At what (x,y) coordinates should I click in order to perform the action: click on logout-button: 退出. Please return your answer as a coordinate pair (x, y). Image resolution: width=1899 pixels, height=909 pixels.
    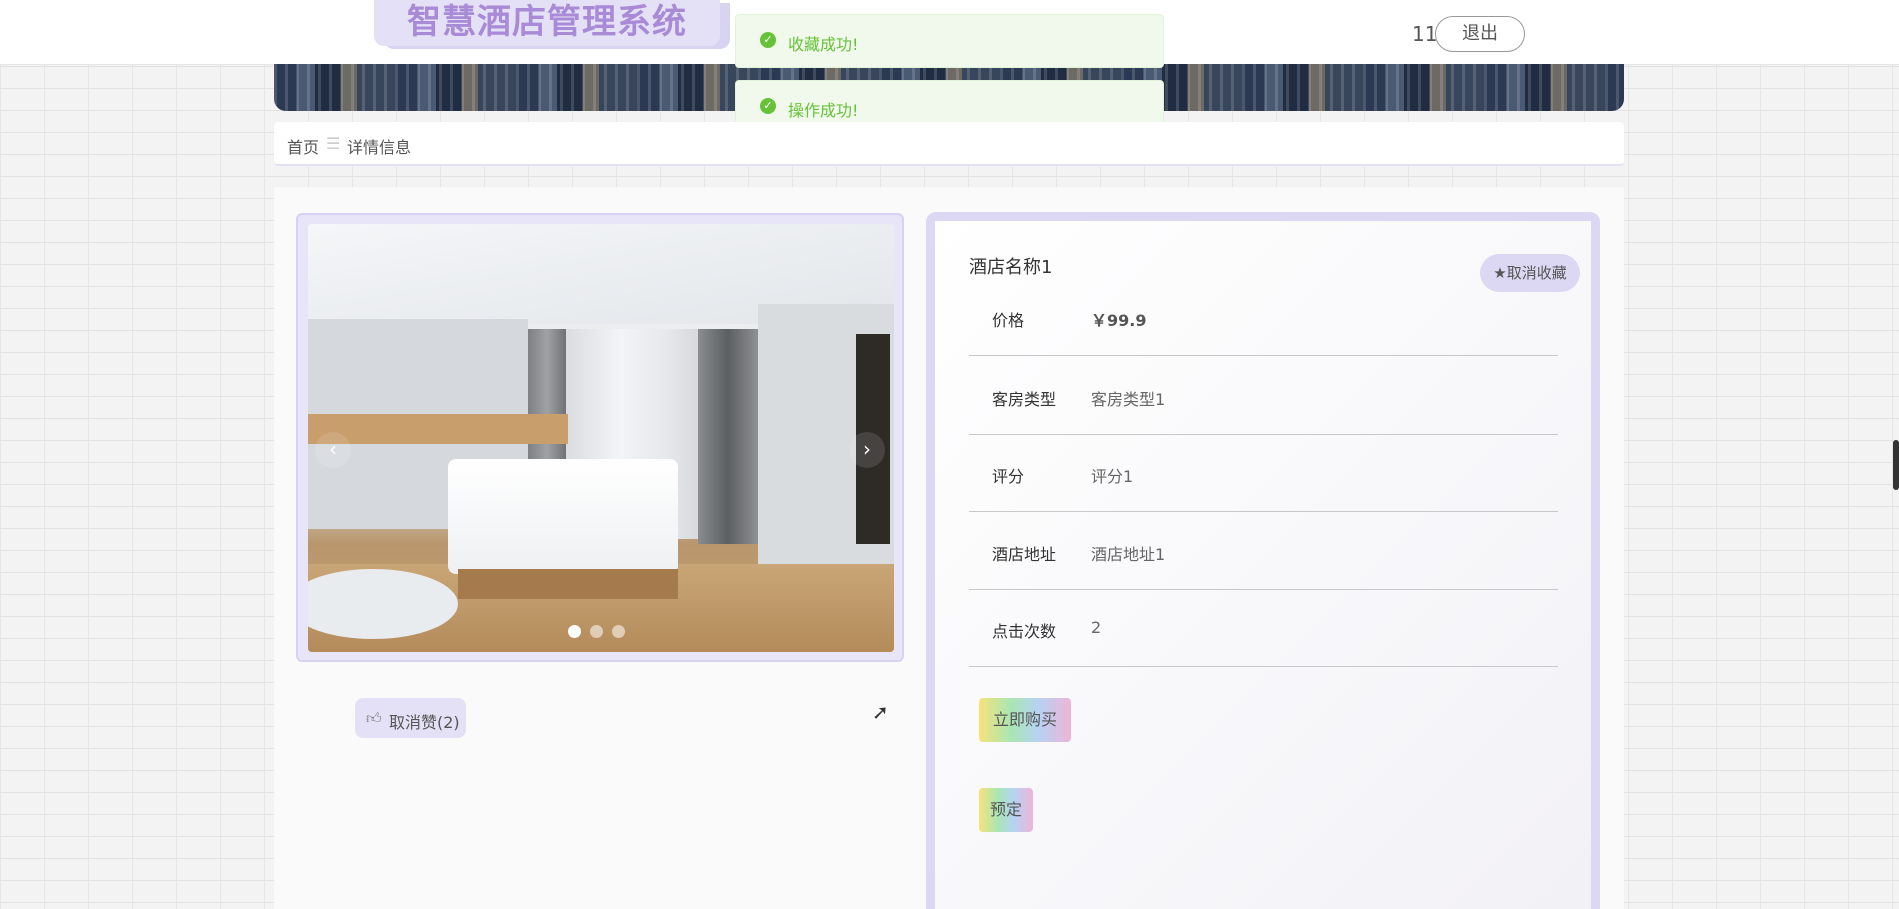
    Looking at the image, I should click on (1480, 34).